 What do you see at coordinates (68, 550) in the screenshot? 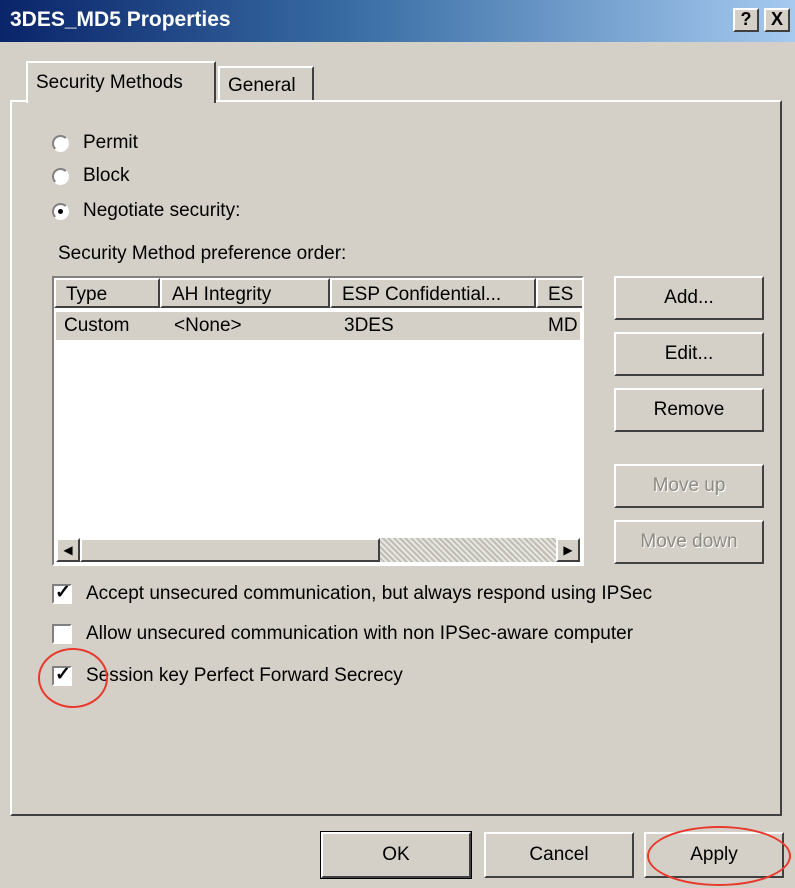
I see `scroll-left-icon: ◀` at bounding box center [68, 550].